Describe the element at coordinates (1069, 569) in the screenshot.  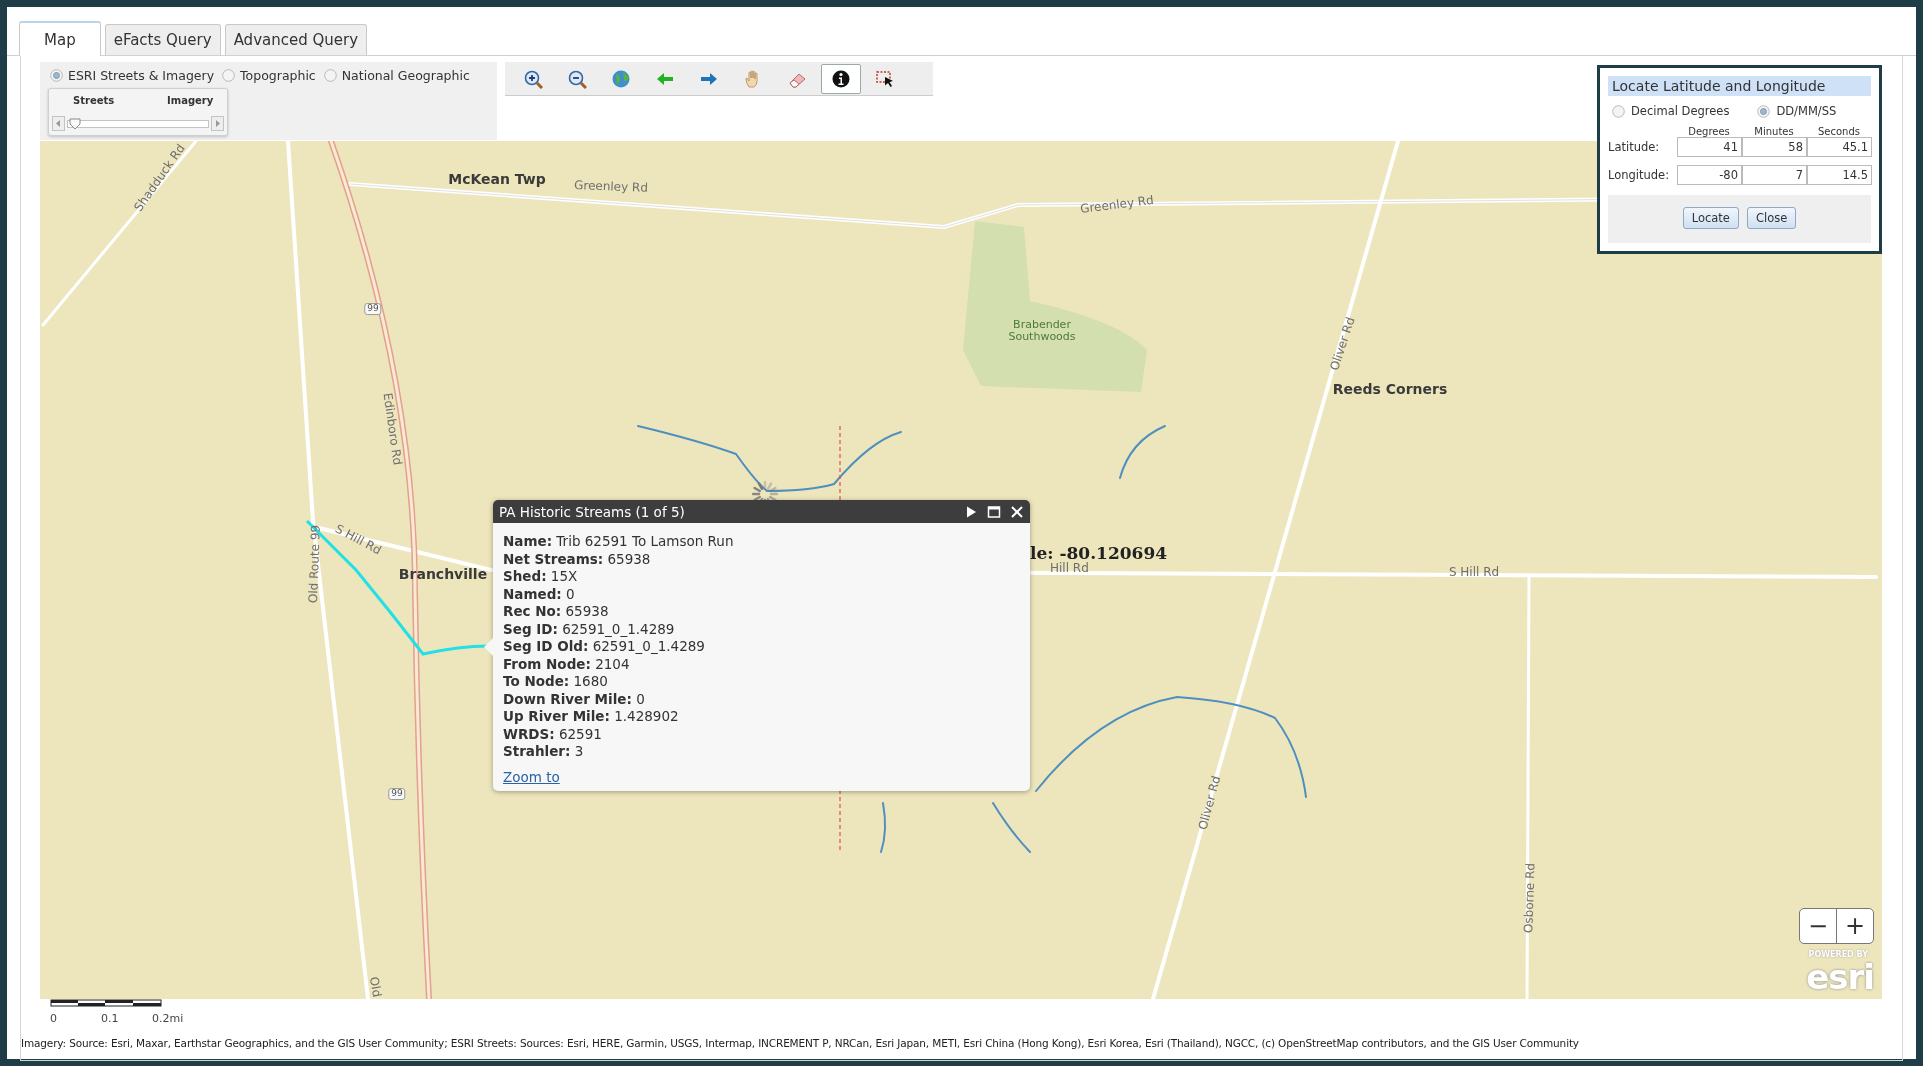
I see `road-label: Hill Rd` at that location.